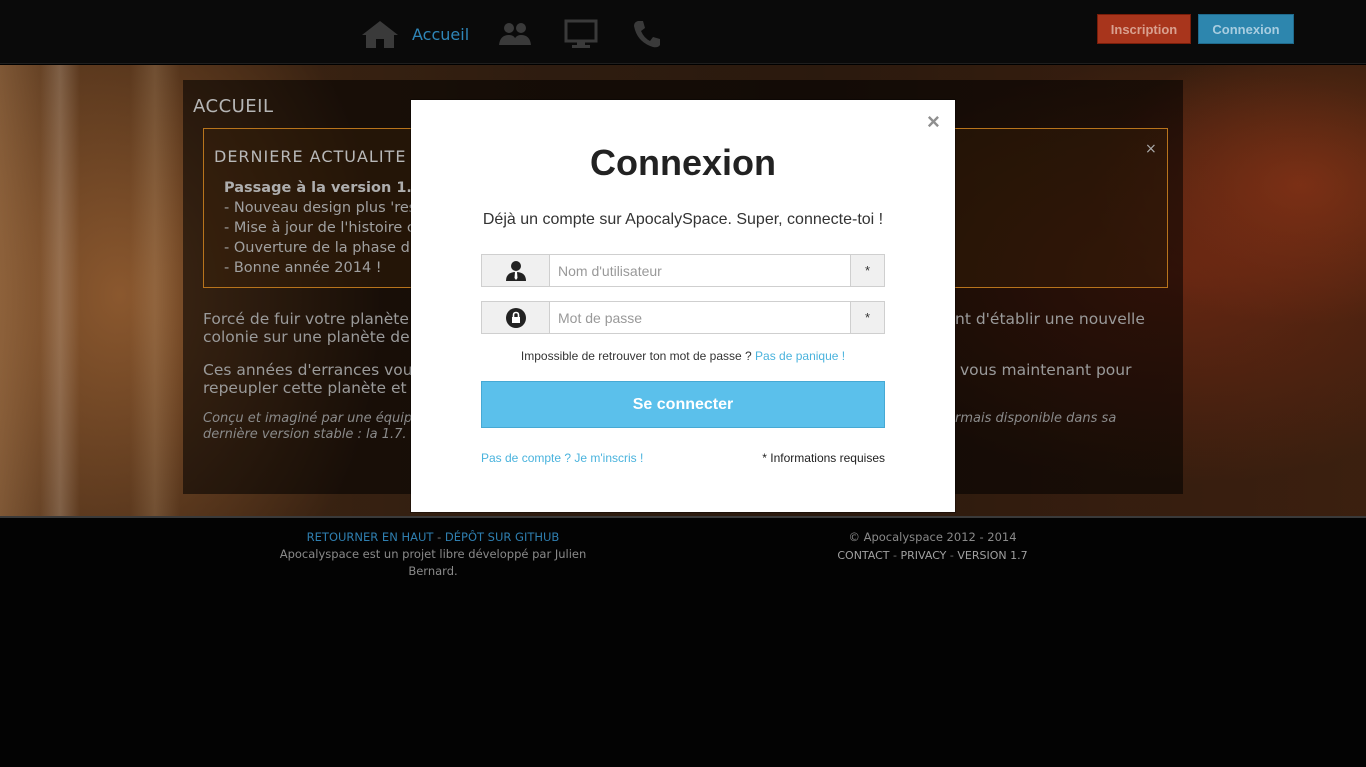  I want to click on news-title: DERNIERE ACTUALITE, so click(310, 156).